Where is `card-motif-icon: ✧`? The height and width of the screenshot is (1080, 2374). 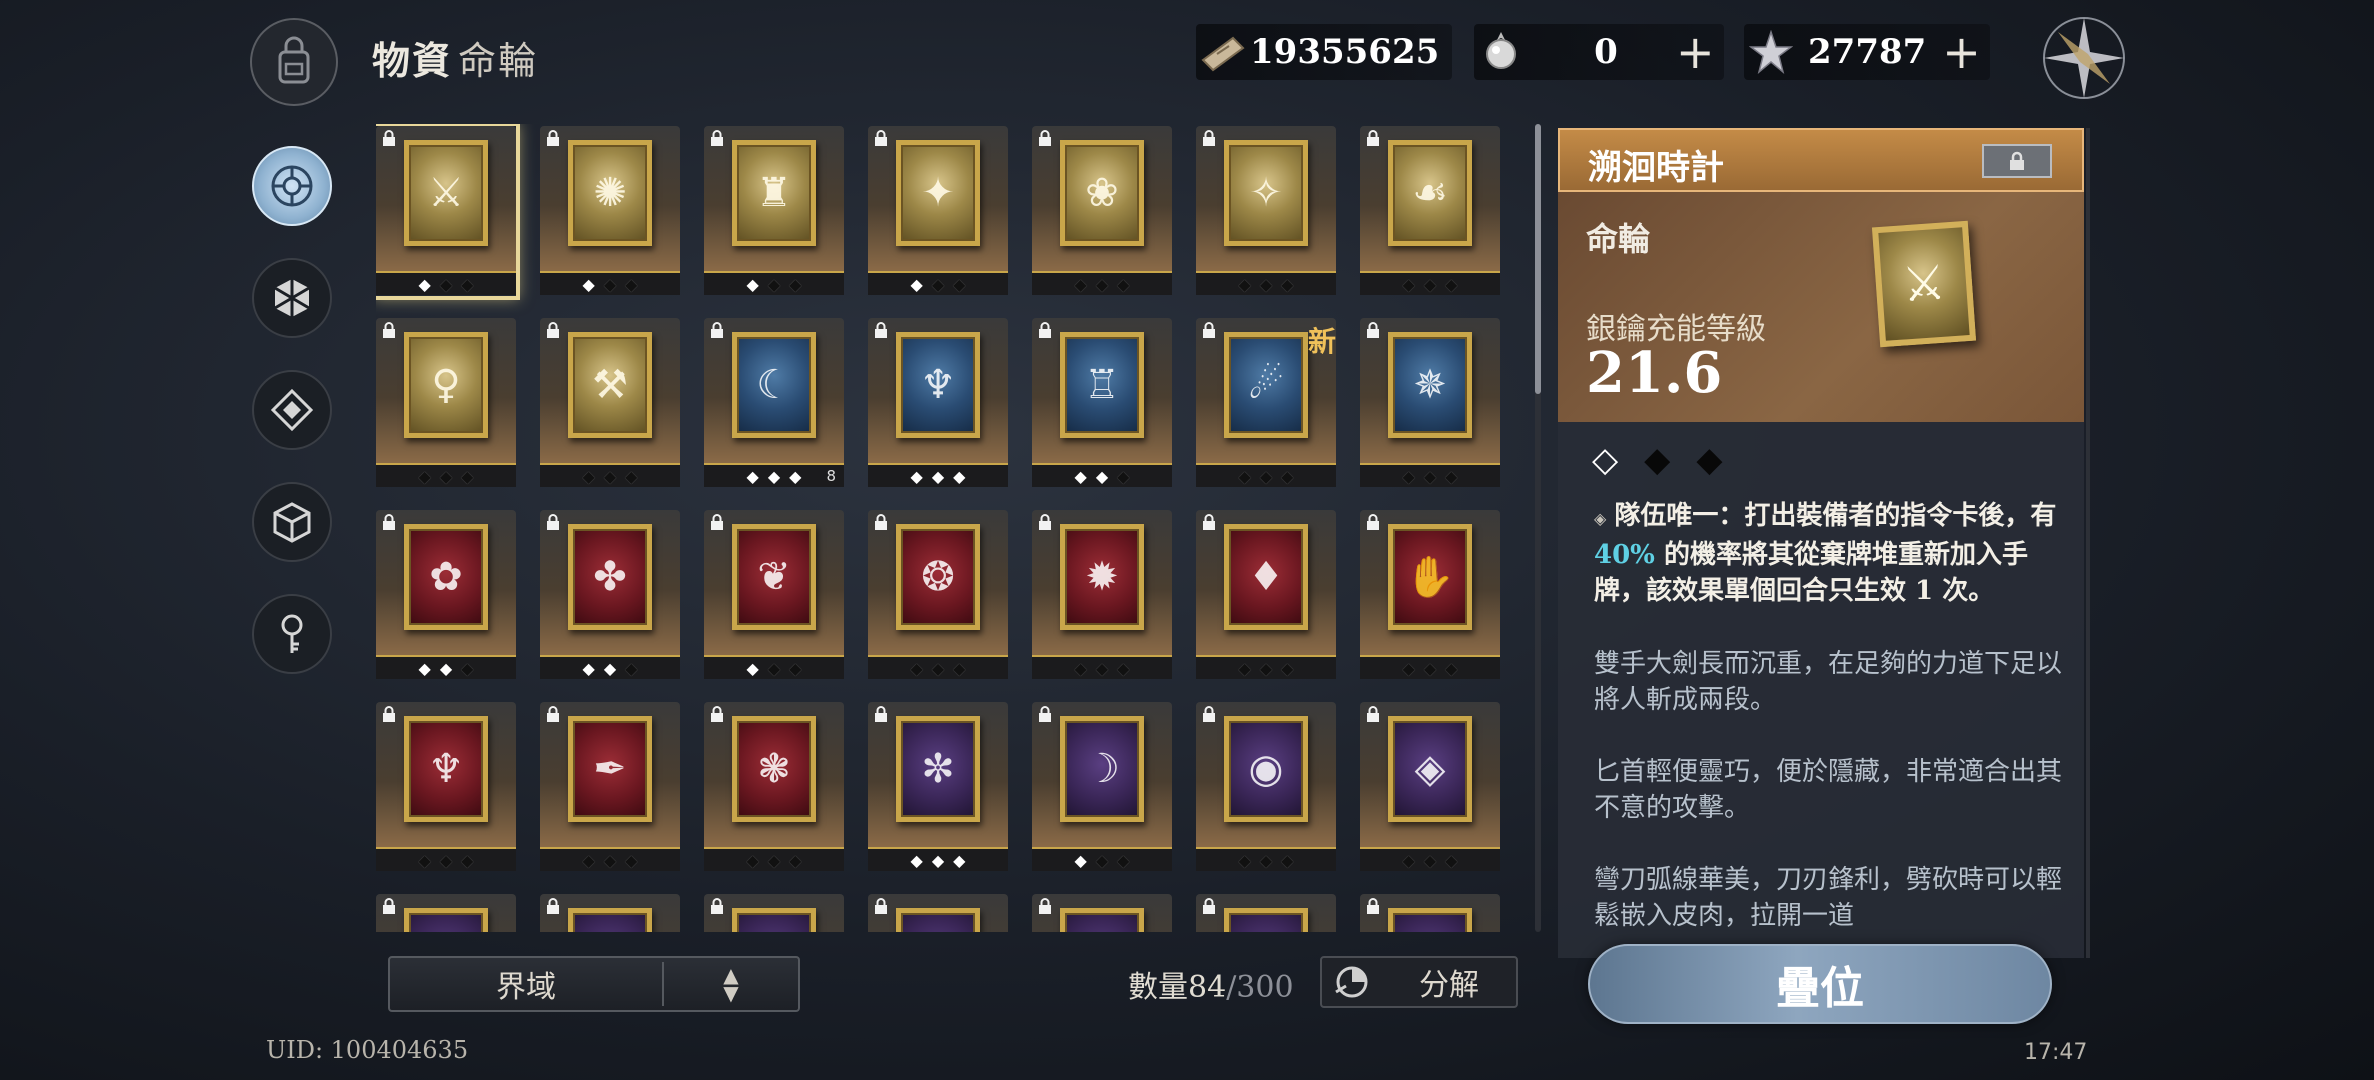 card-motif-icon: ✧ is located at coordinates (1266, 193).